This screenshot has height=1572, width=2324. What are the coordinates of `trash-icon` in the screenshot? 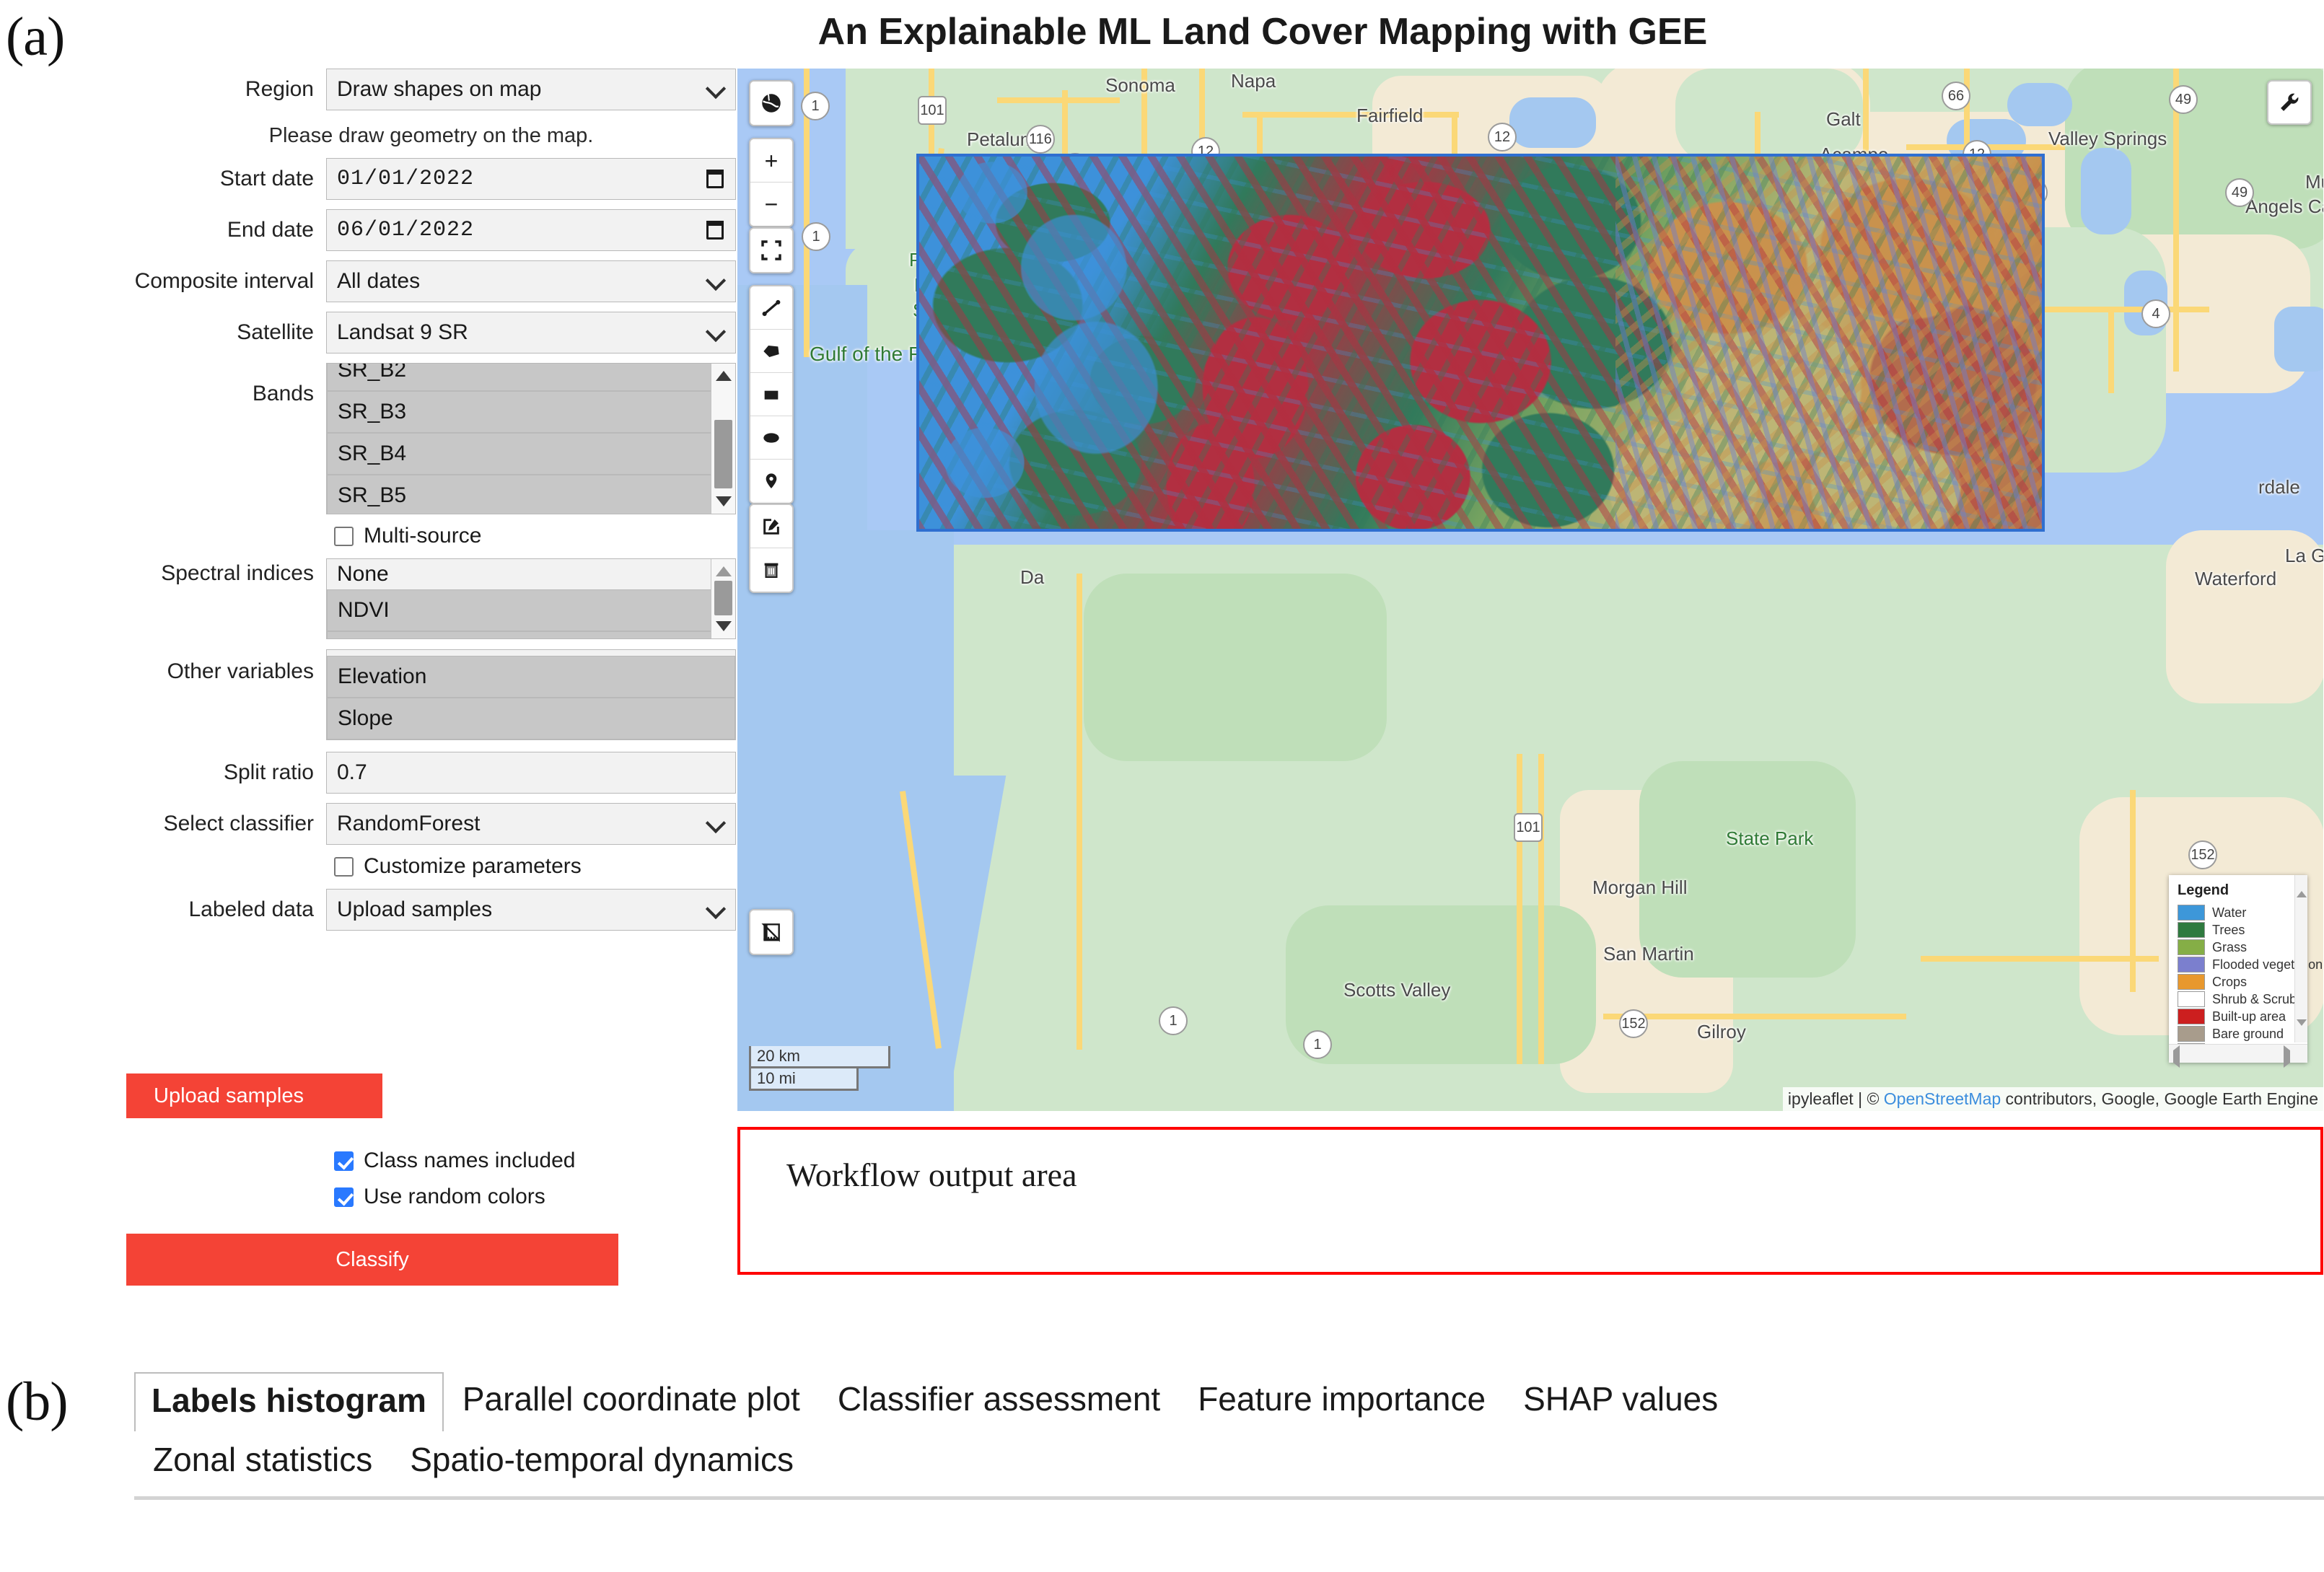 It's located at (771, 570).